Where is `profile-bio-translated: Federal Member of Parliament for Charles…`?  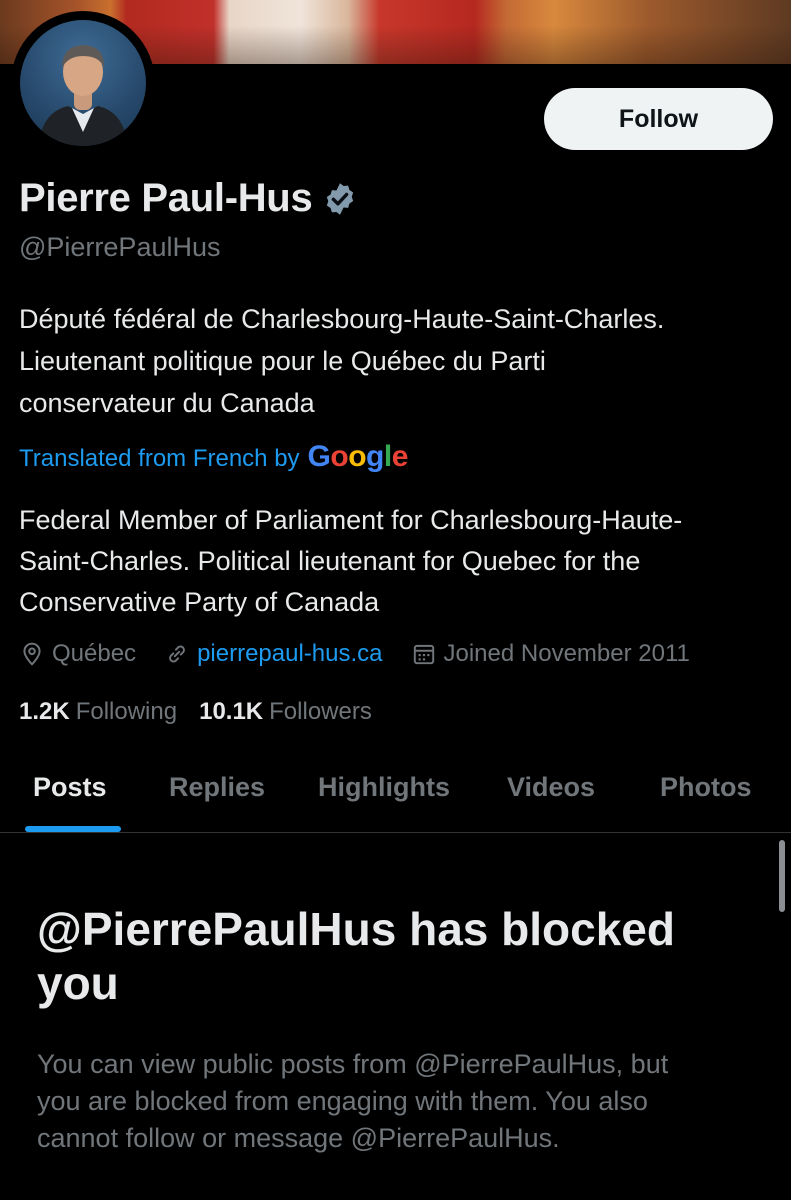 profile-bio-translated: Federal Member of Parliament for Charles… is located at coordinates (404, 561).